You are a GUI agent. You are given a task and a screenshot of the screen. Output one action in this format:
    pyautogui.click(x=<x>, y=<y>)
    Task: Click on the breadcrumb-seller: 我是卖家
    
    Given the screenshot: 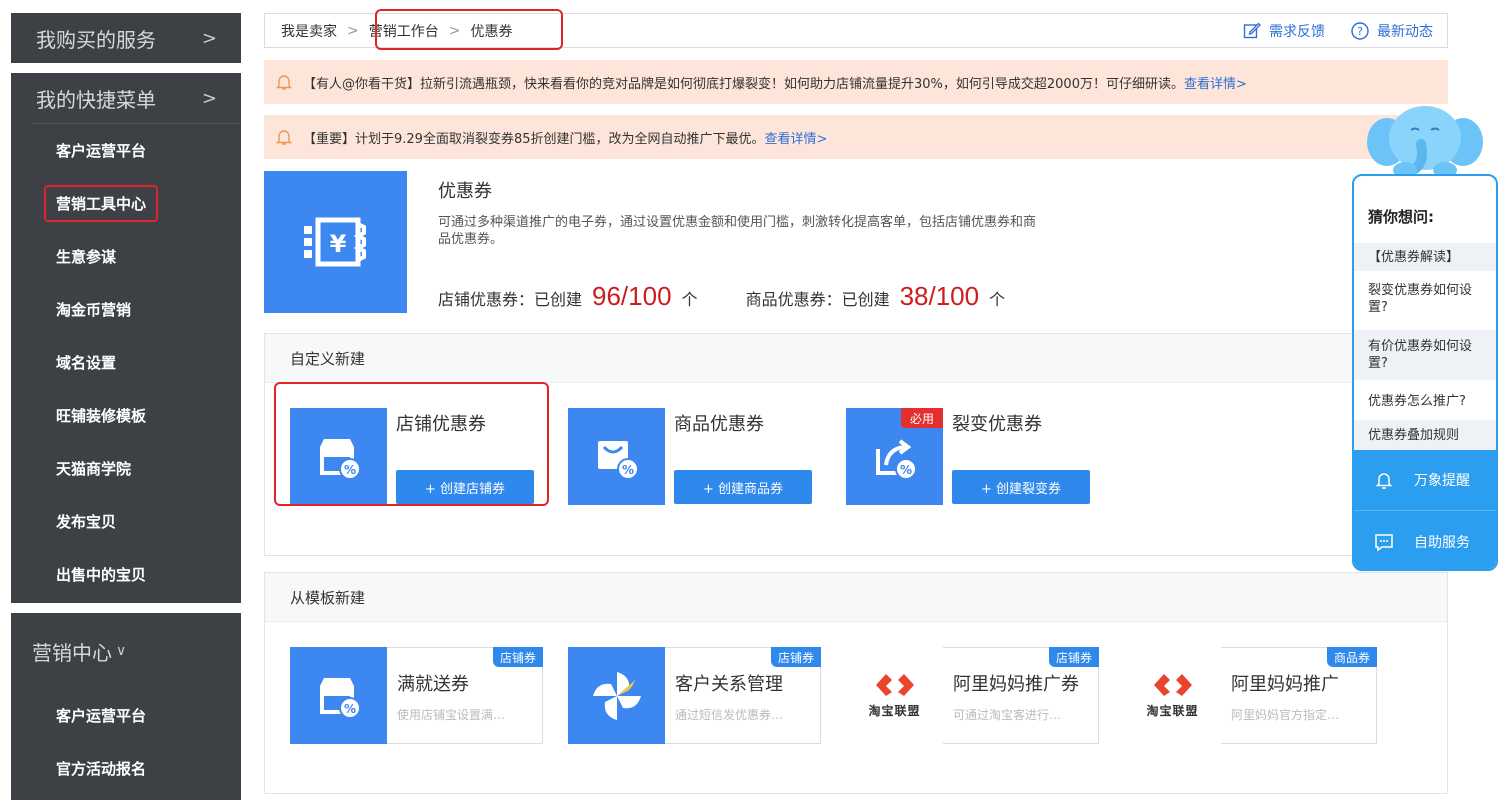 What is the action you would take?
    pyautogui.click(x=309, y=31)
    